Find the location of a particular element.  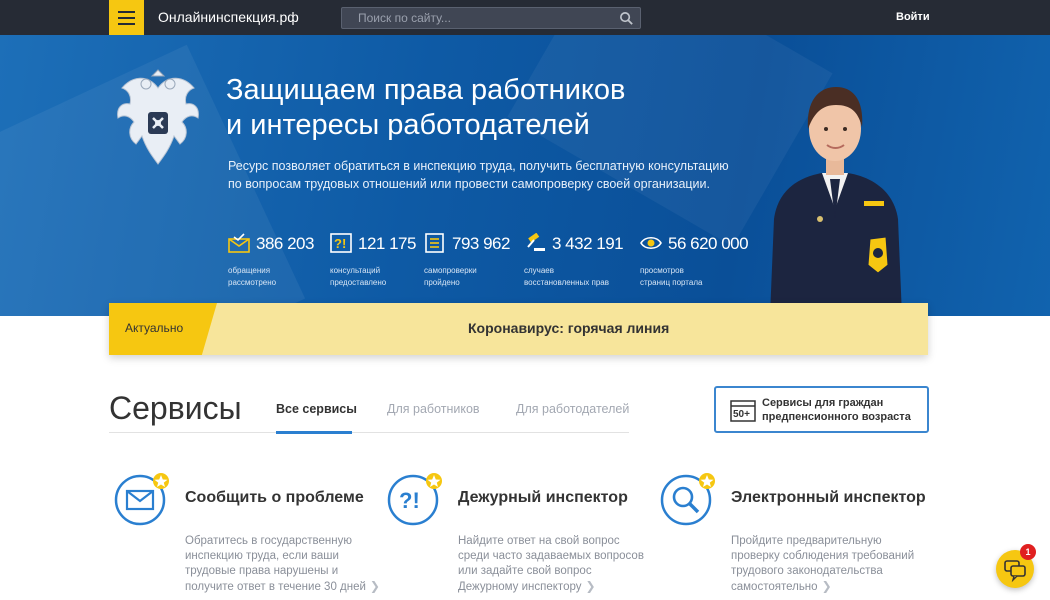

services-heading: Сервисы is located at coordinates (175, 408).